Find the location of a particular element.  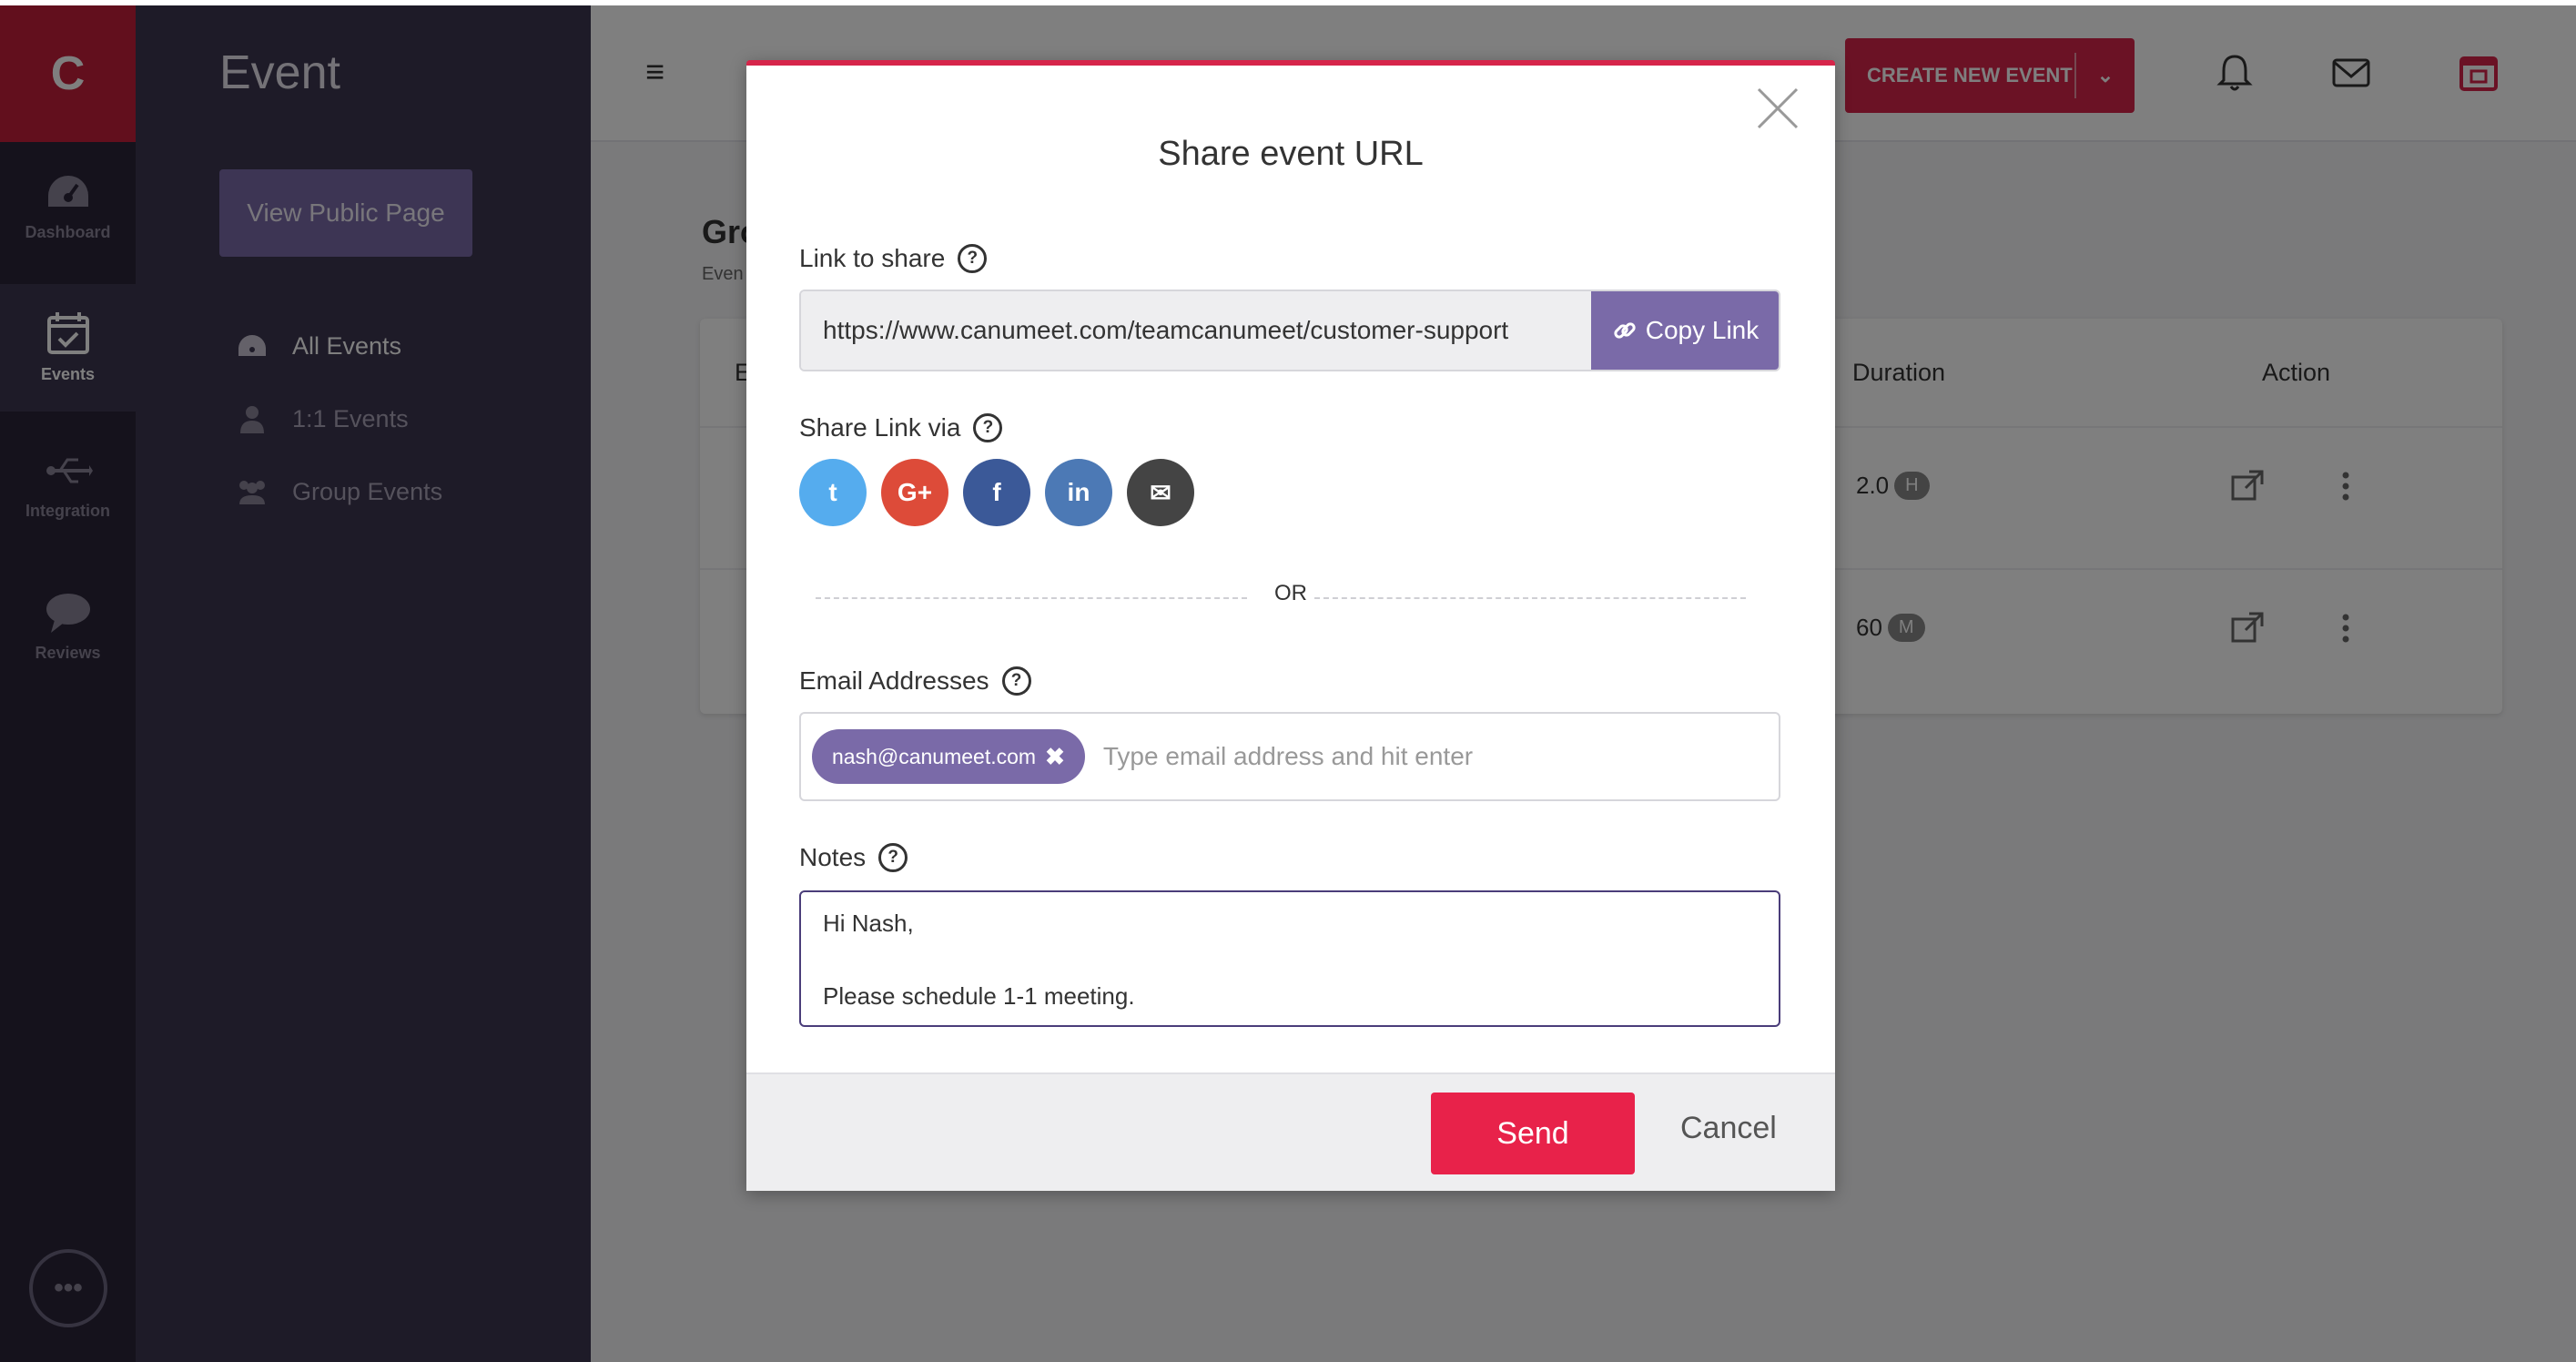

notes-textarea: Hi Nash, Please schedule 1-1 meeting. is located at coordinates (1289, 958).